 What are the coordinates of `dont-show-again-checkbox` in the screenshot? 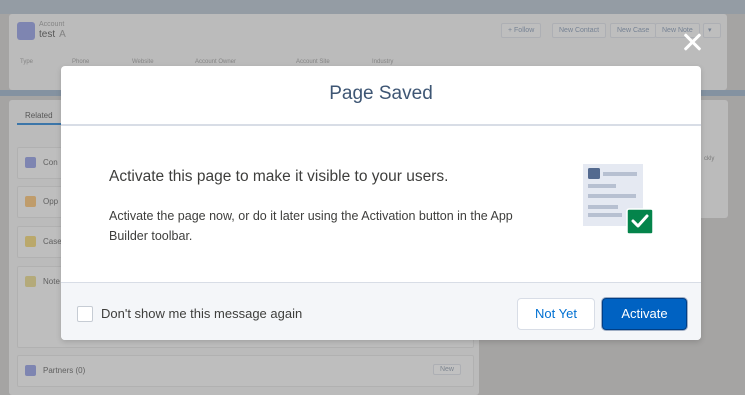 It's located at (85, 314).